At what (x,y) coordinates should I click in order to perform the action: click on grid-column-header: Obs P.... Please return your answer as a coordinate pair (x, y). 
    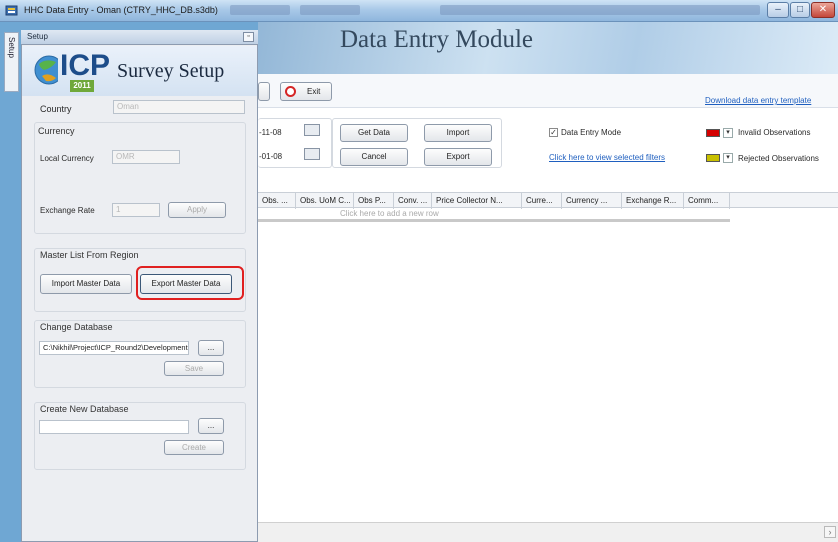
    Looking at the image, I should click on (374, 201).